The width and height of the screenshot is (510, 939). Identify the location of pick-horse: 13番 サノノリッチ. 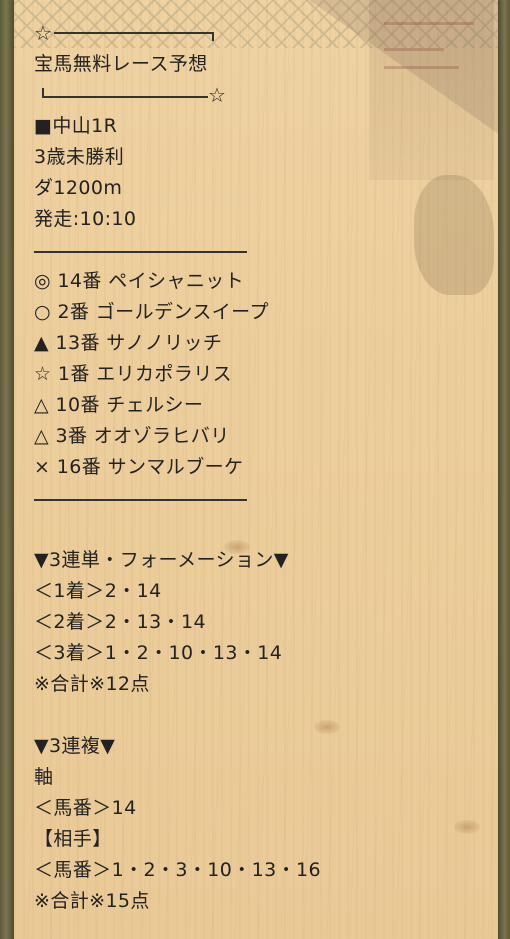
(139, 343).